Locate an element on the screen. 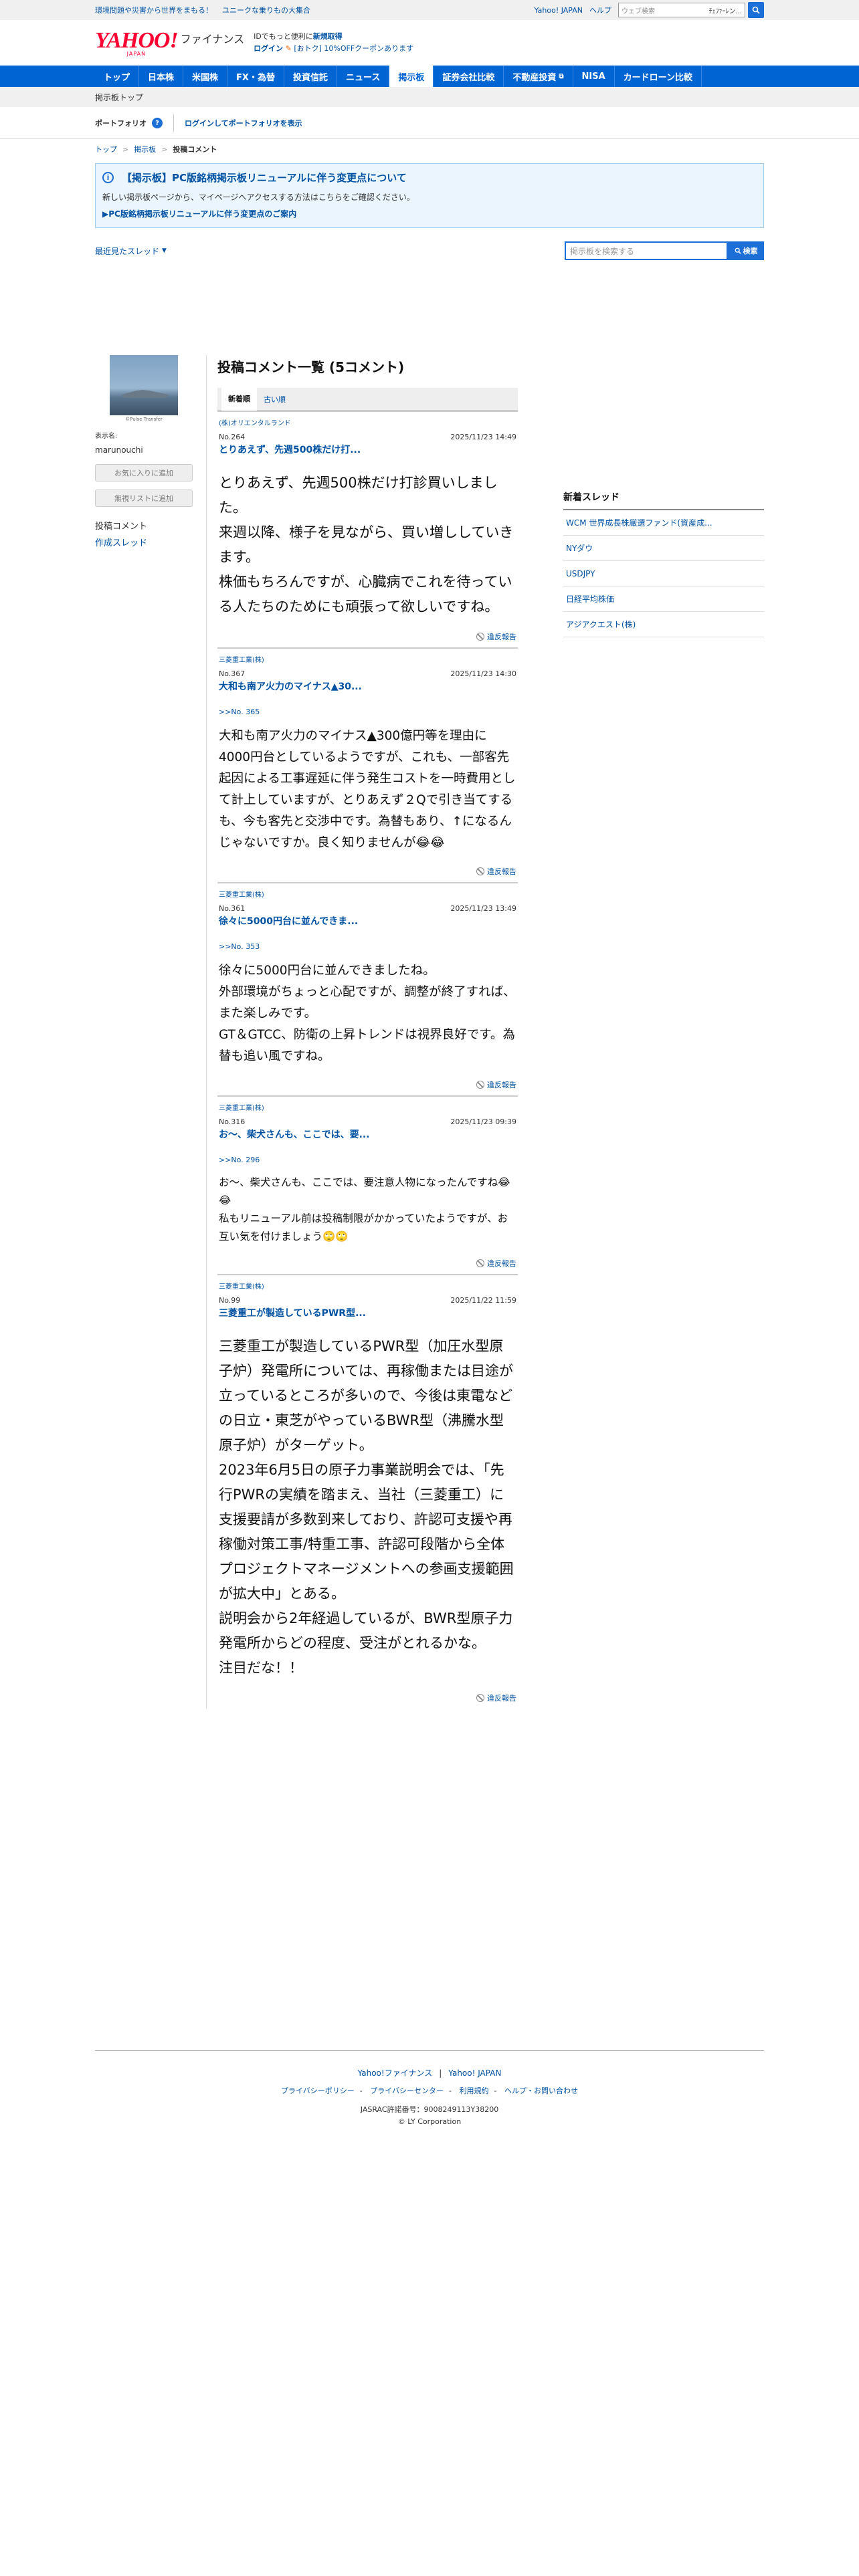 This screenshot has width=859, height=2576. board-search-button: 検索 is located at coordinates (746, 250).